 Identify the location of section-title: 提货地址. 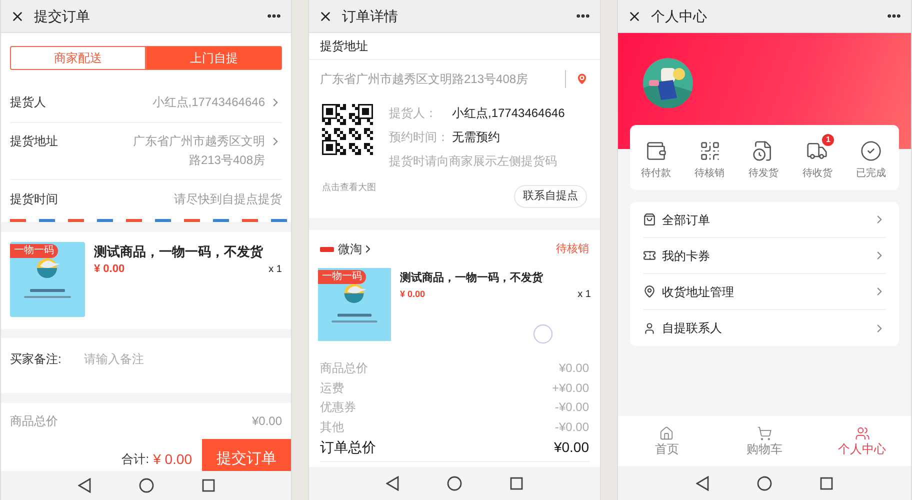
(344, 46).